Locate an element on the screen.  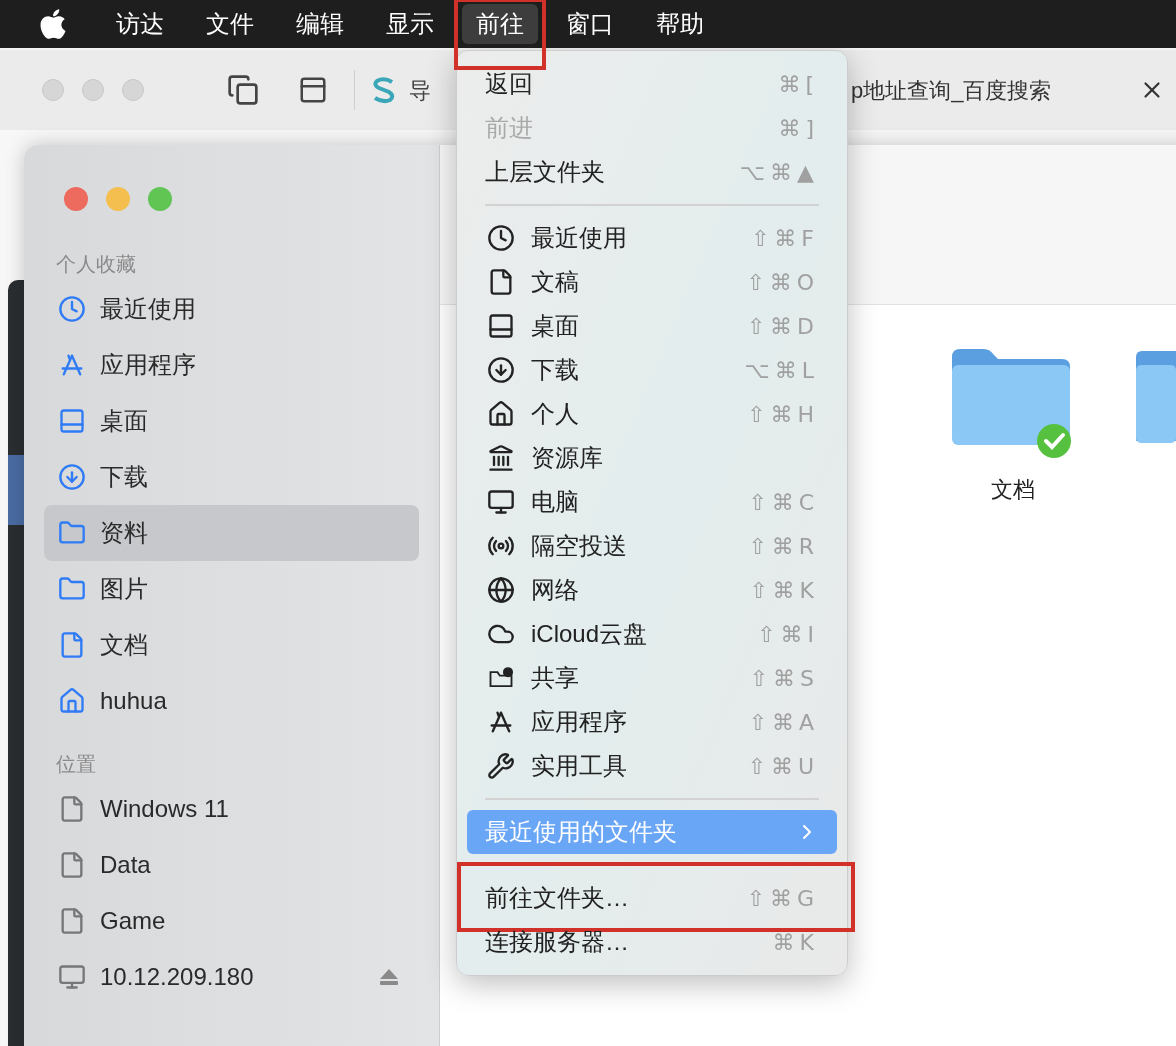
menu-item: 电脑 ⇧⌘C is located at coordinates (652, 502).